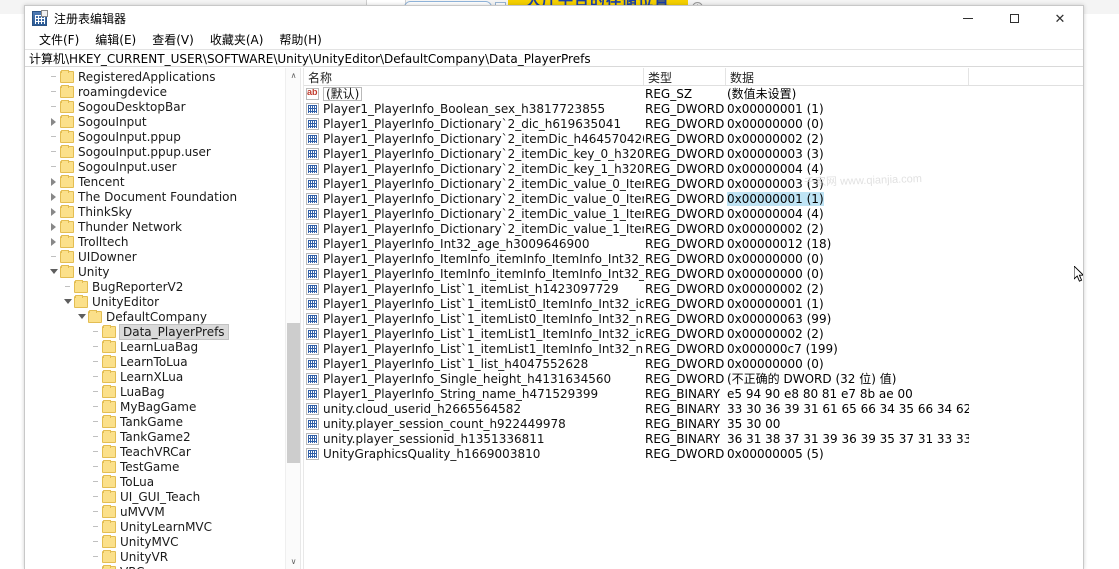 Image resolution: width=1119 pixels, height=569 pixels. What do you see at coordinates (173, 40) in the screenshot?
I see `menu-item-3: 查看(V)` at bounding box center [173, 40].